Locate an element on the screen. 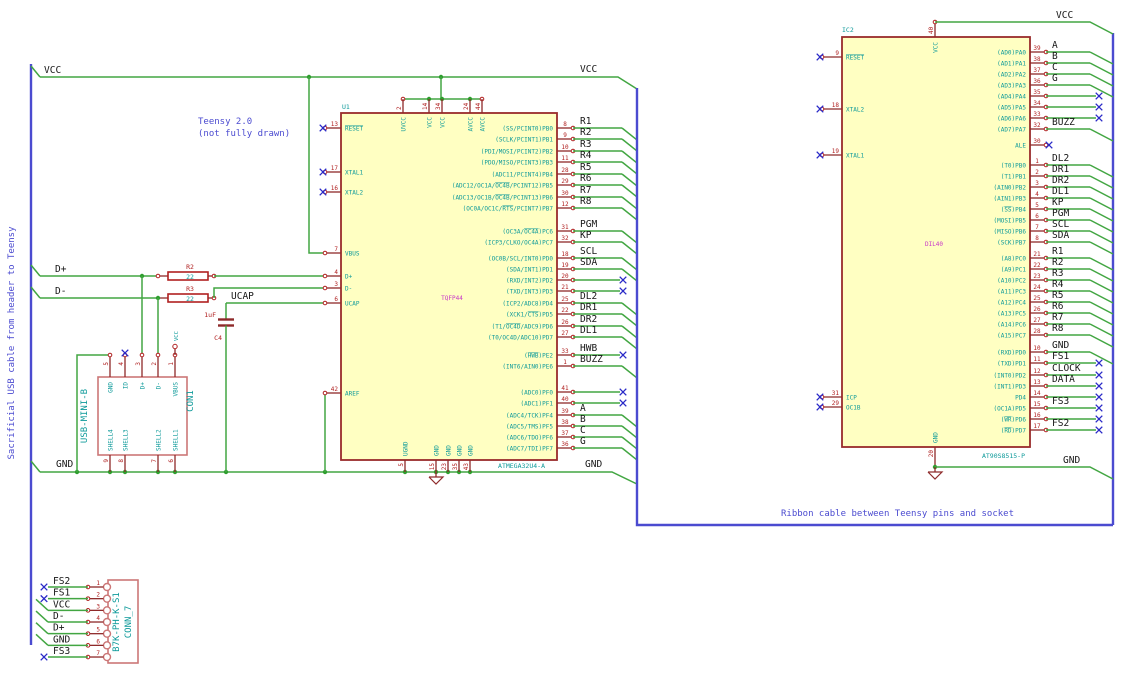 The image size is (1131, 690). net-label: D+ is located at coordinates (61, 269).